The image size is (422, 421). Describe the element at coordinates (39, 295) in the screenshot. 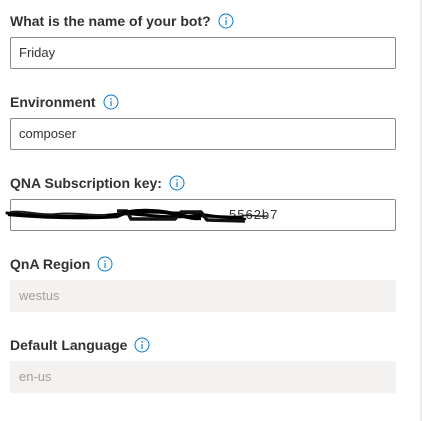

I see `qna-region-value: westus` at that location.